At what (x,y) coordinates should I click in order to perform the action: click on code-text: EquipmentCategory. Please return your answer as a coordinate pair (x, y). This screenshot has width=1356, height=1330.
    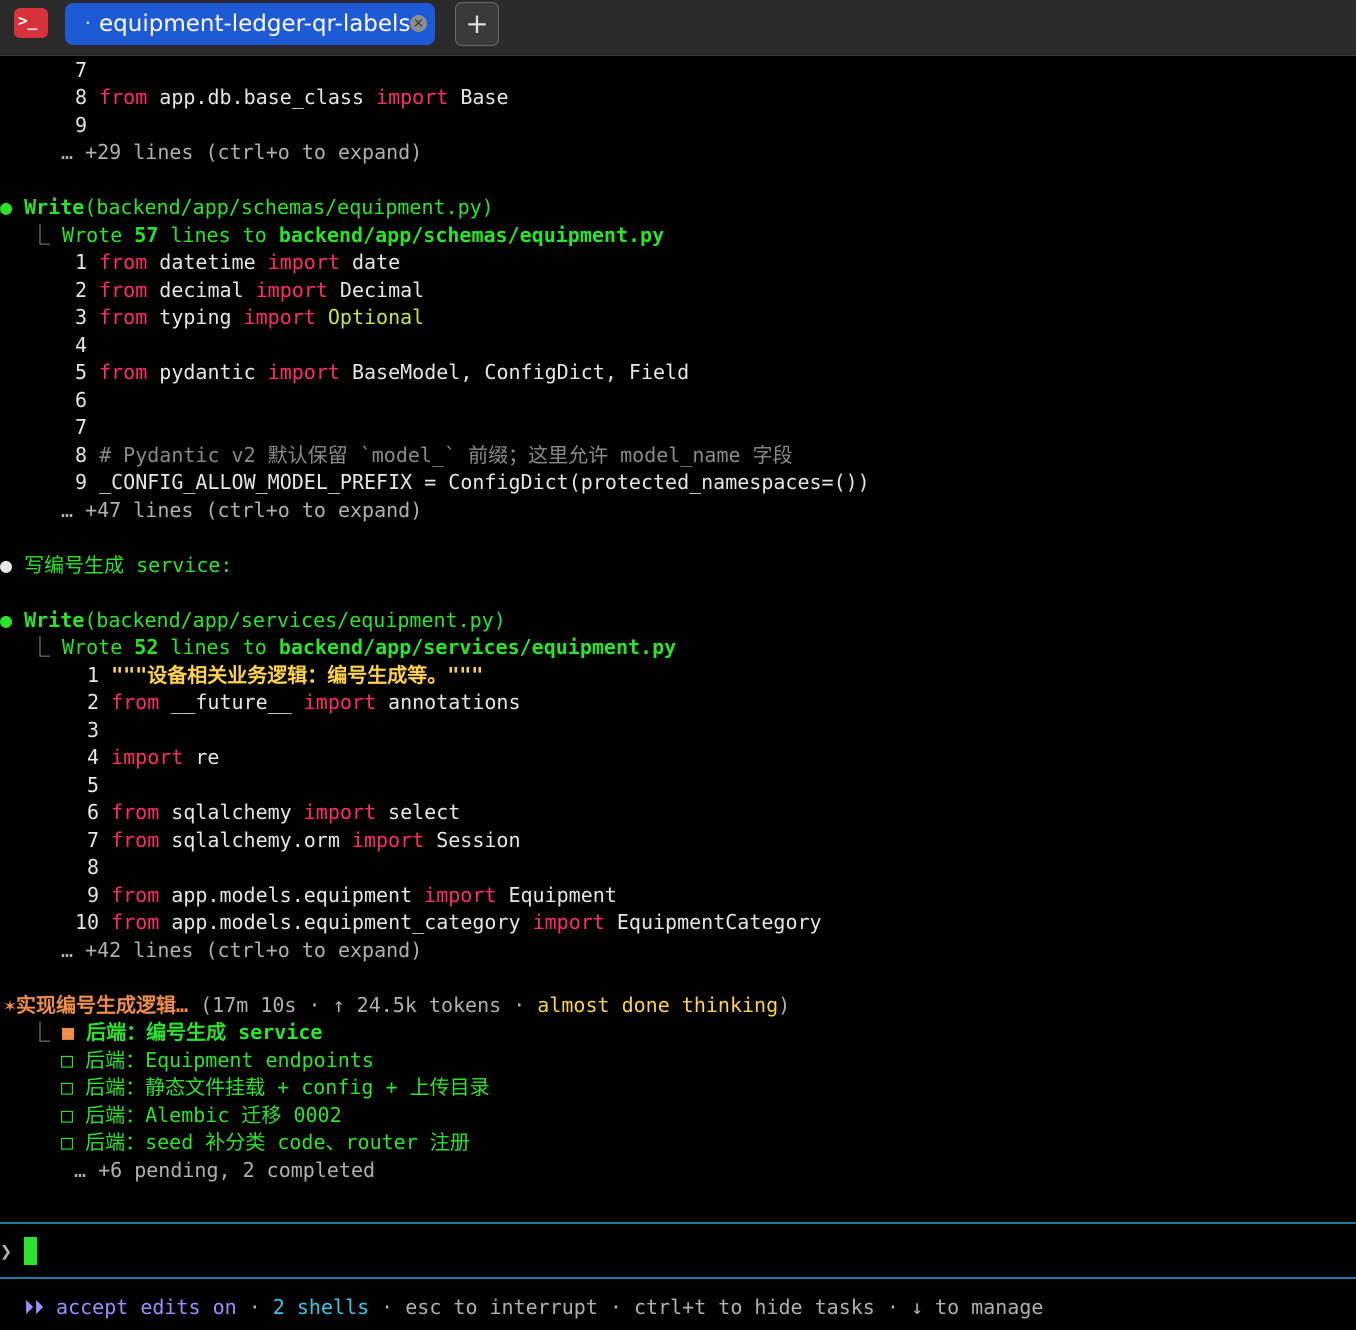
    Looking at the image, I should click on (713, 922).